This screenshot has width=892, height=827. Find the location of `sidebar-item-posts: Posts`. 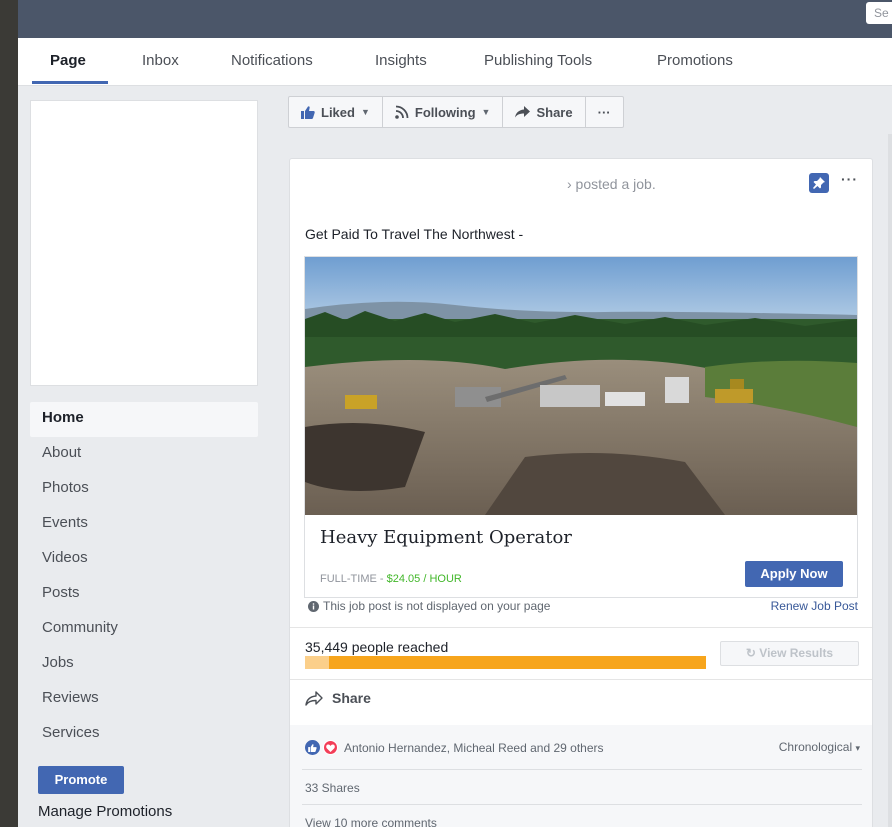

sidebar-item-posts: Posts is located at coordinates (144, 594).